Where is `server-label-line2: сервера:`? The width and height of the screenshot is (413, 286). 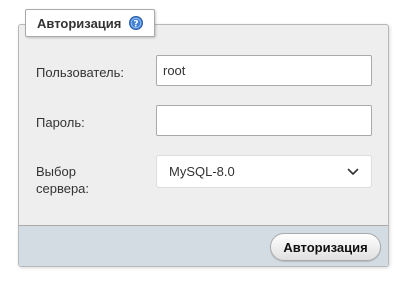
server-label-line2: сервера: is located at coordinates (63, 188).